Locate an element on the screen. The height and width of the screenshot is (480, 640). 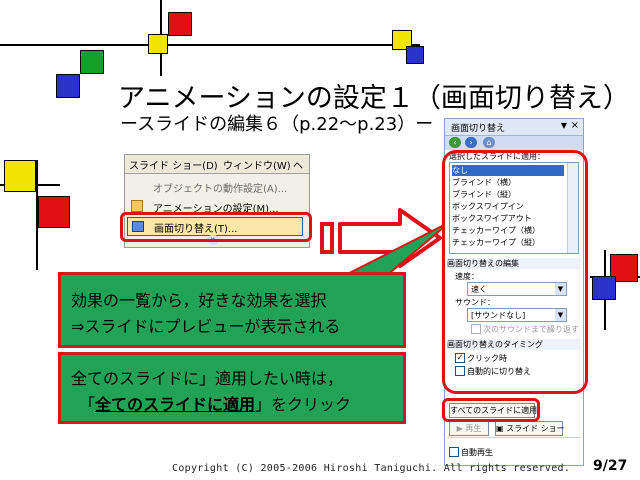
callout-apply-all: 全てのスライドに」適用したい時は， 「全てのスライドに適用」をクリック is located at coordinates (232, 388).